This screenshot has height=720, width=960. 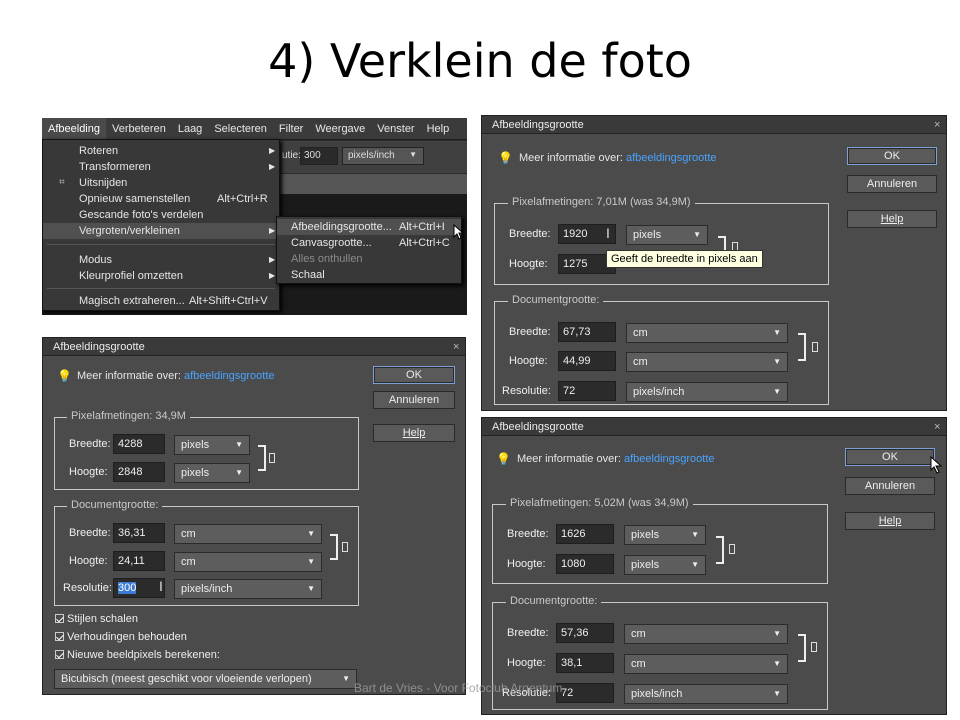 I want to click on dialog-title: Afbeeldingsgrootte, so click(x=714, y=427).